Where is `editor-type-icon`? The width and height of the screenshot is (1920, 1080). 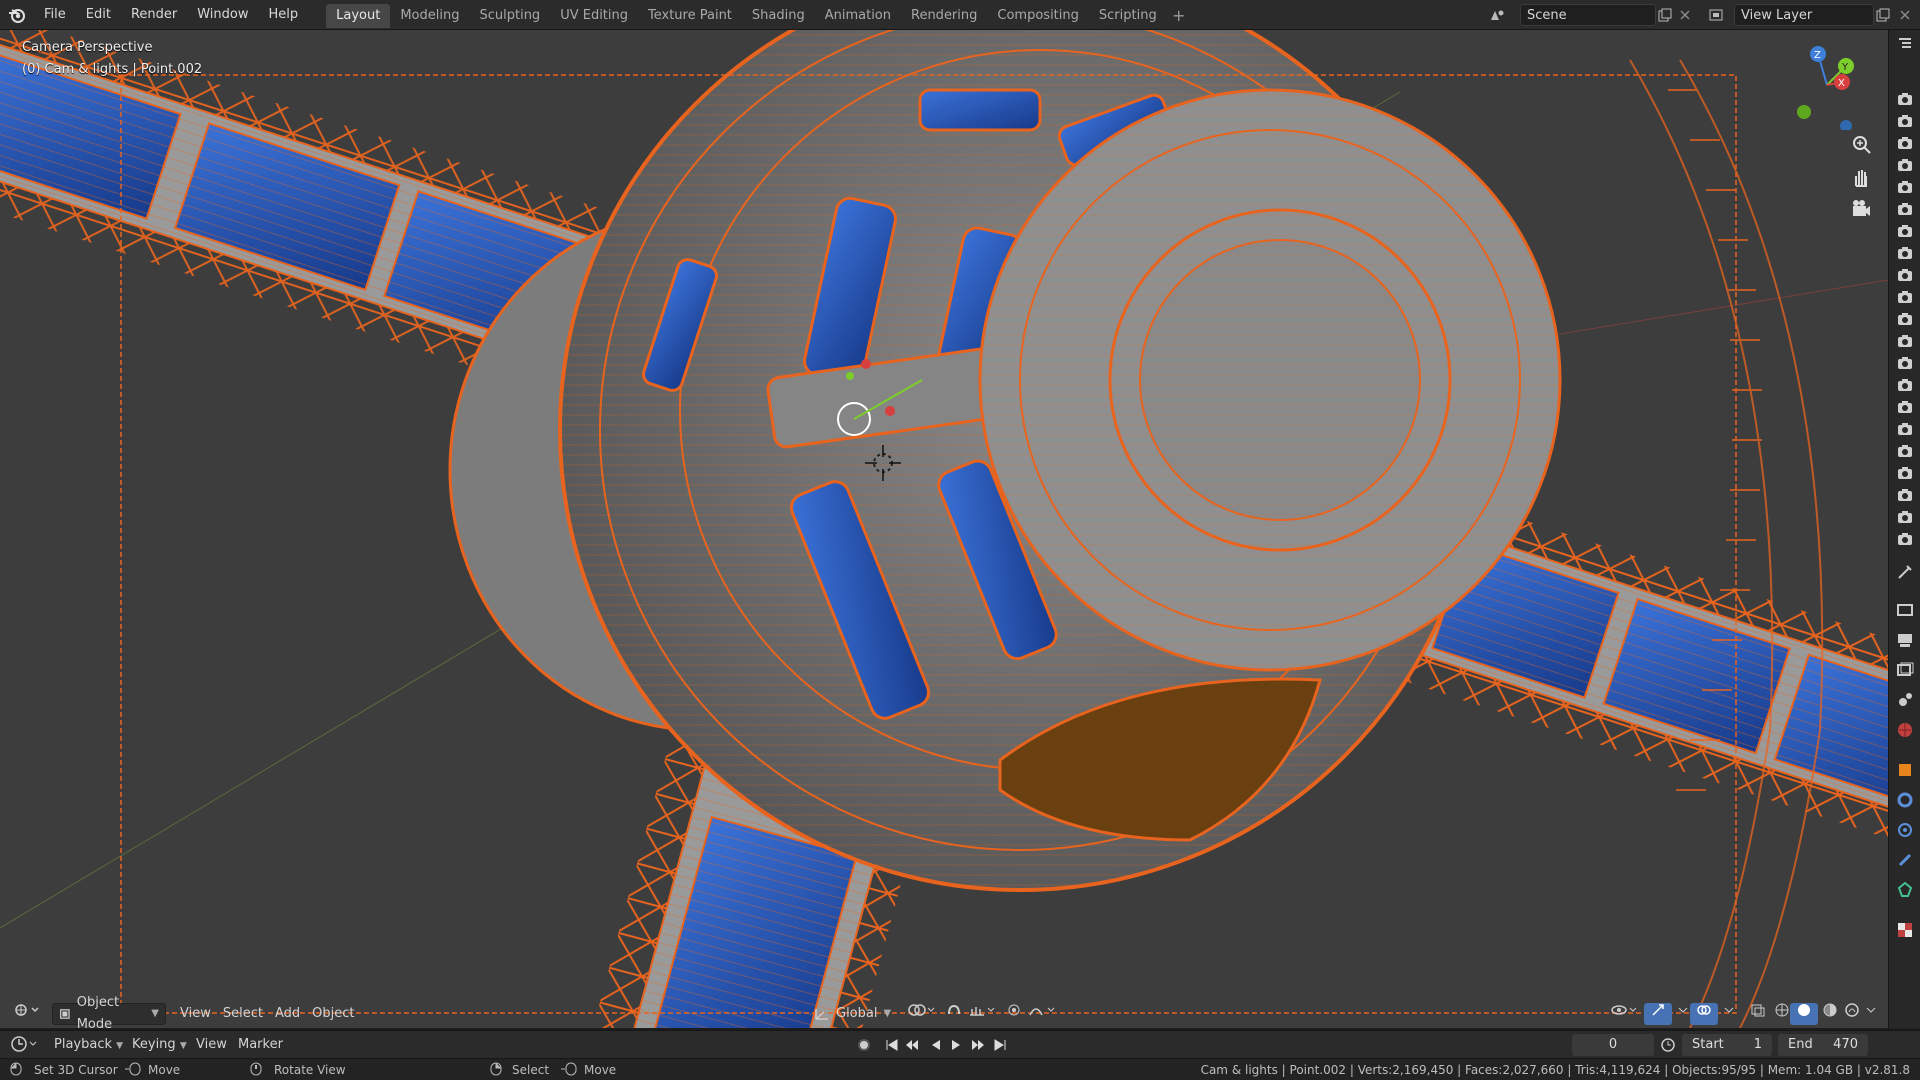 editor-type-icon is located at coordinates (1905, 44).